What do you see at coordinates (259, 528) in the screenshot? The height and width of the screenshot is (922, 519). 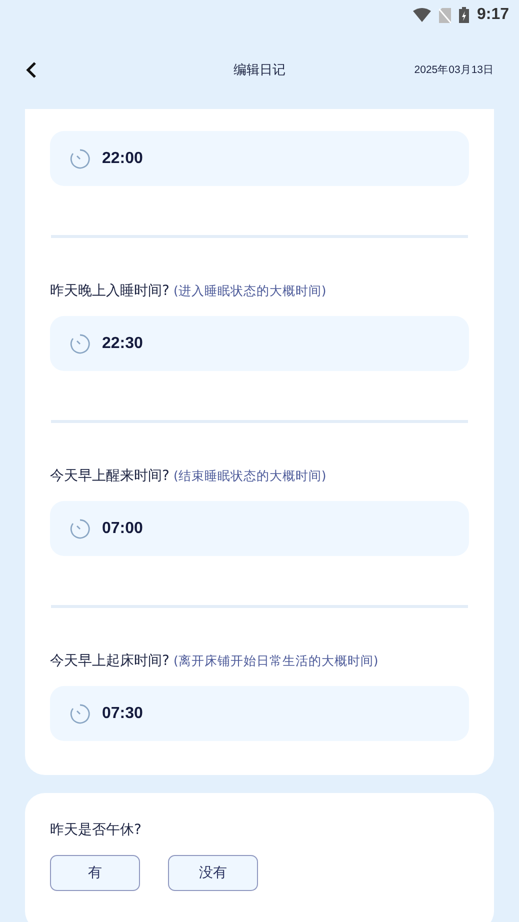 I see `time-field: 07:00` at bounding box center [259, 528].